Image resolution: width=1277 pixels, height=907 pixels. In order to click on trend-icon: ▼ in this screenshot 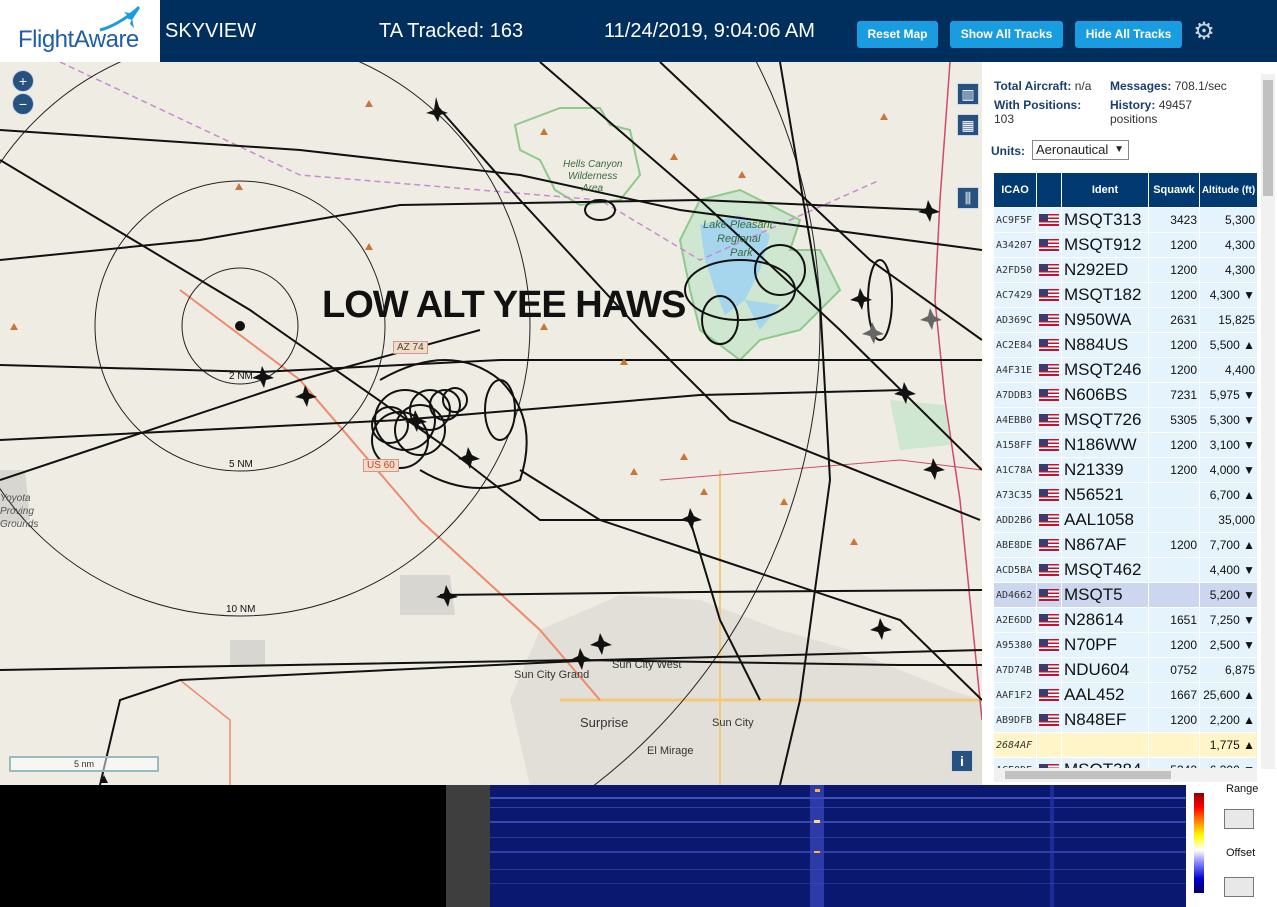, I will do `click(1249, 420)`.